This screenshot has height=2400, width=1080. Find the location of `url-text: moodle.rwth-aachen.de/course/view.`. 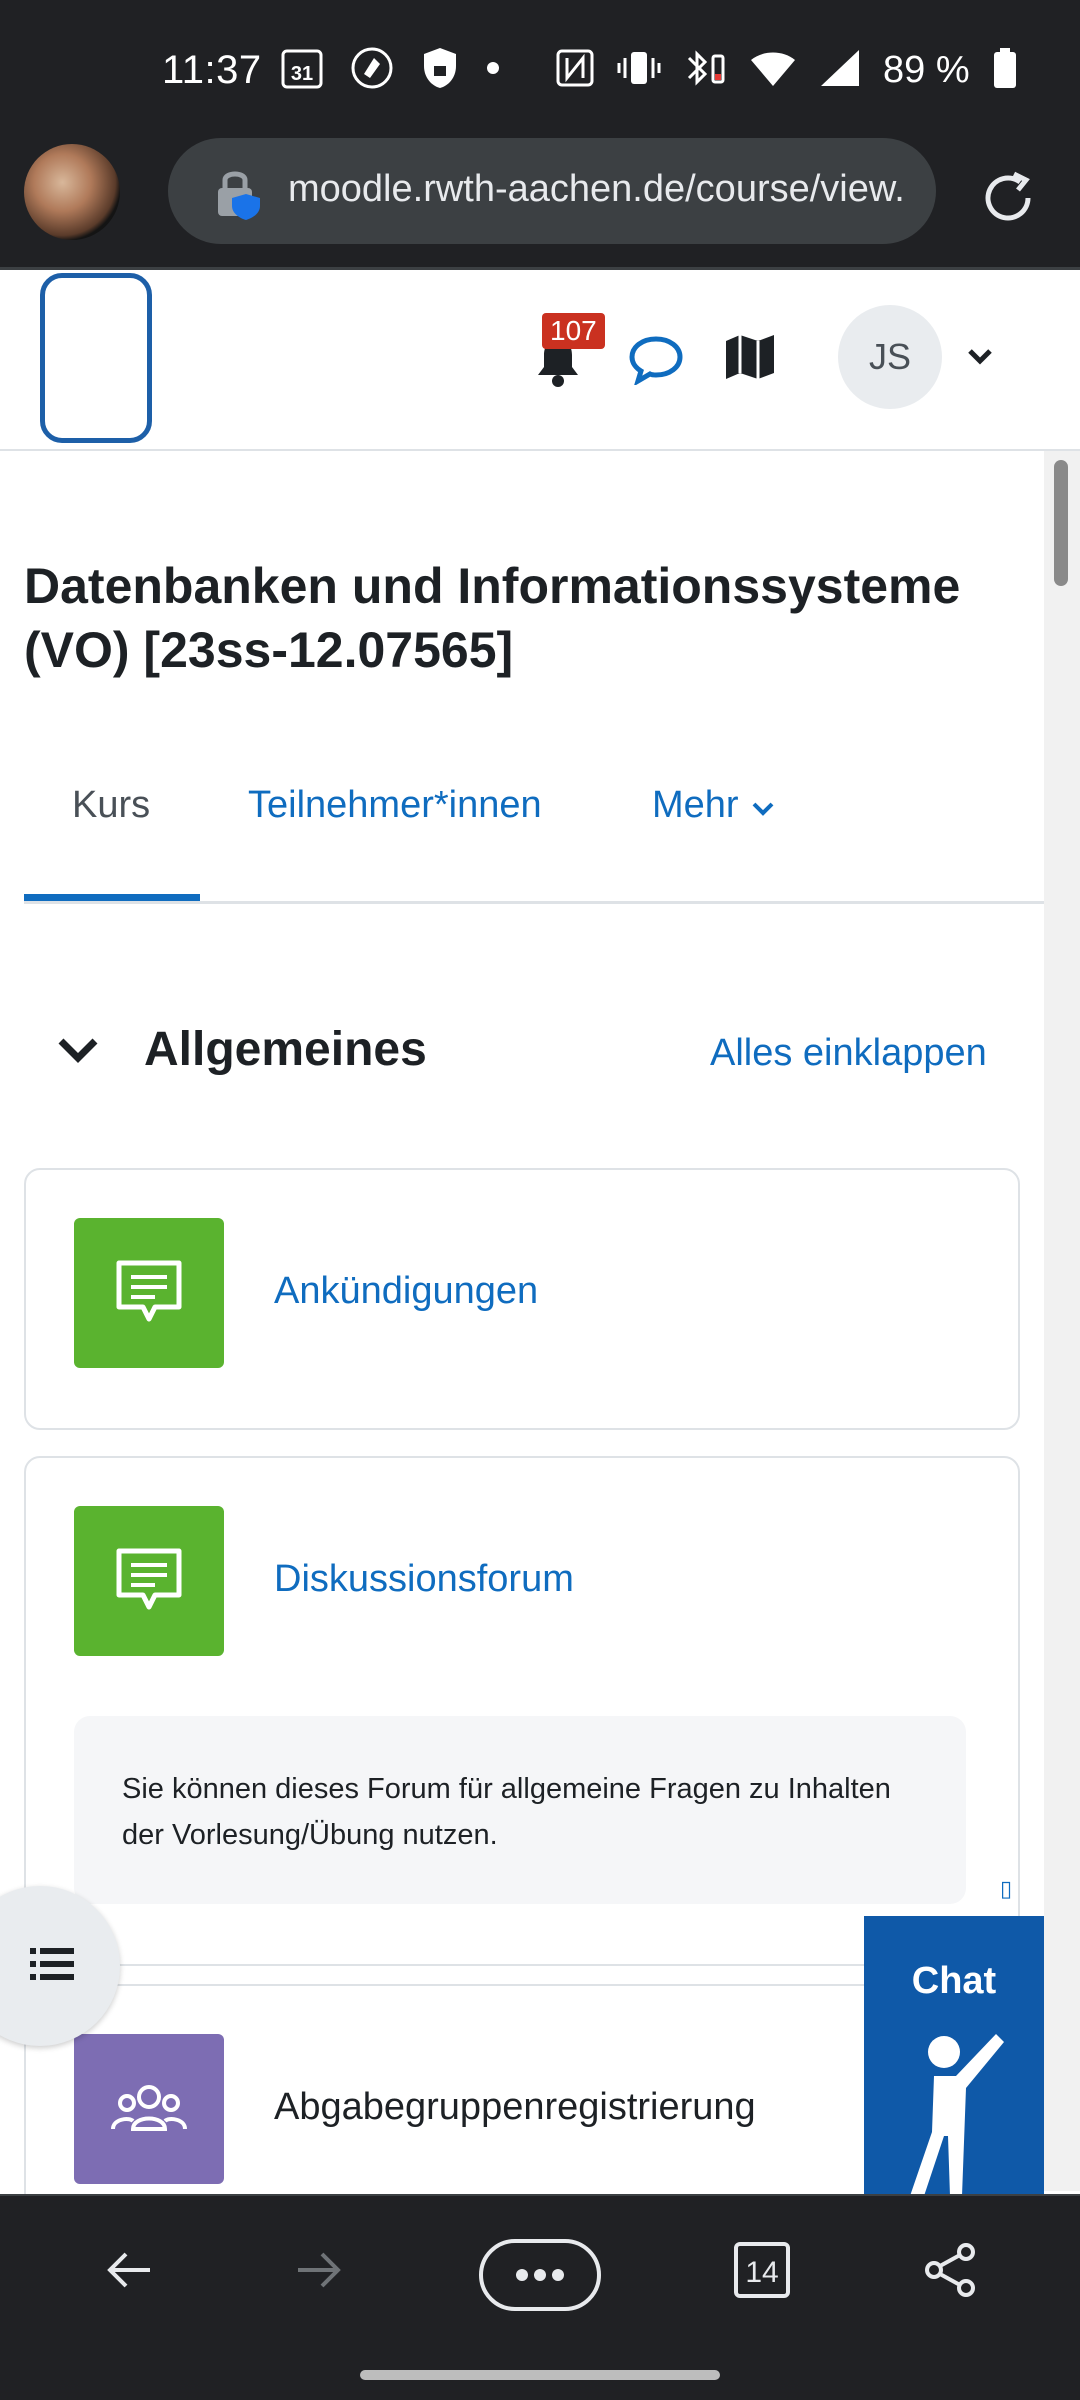

url-text: moodle.rwth-aachen.de/course/view. is located at coordinates (603, 189).